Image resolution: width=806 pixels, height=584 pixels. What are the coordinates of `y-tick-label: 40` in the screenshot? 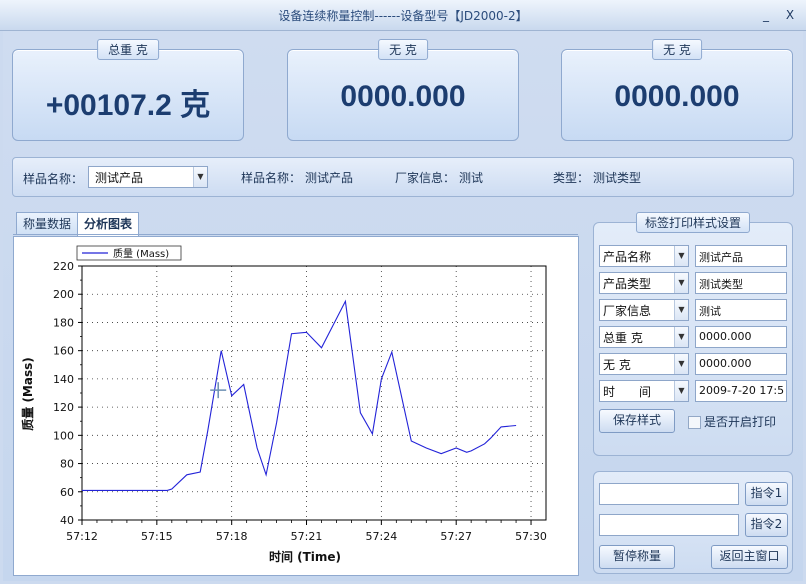 It's located at (67, 520).